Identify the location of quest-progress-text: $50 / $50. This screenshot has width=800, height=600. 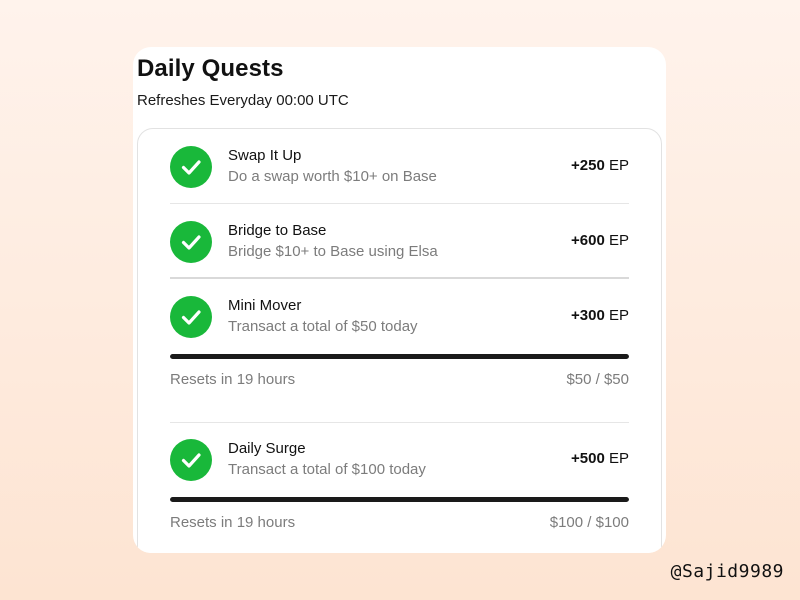
(597, 379).